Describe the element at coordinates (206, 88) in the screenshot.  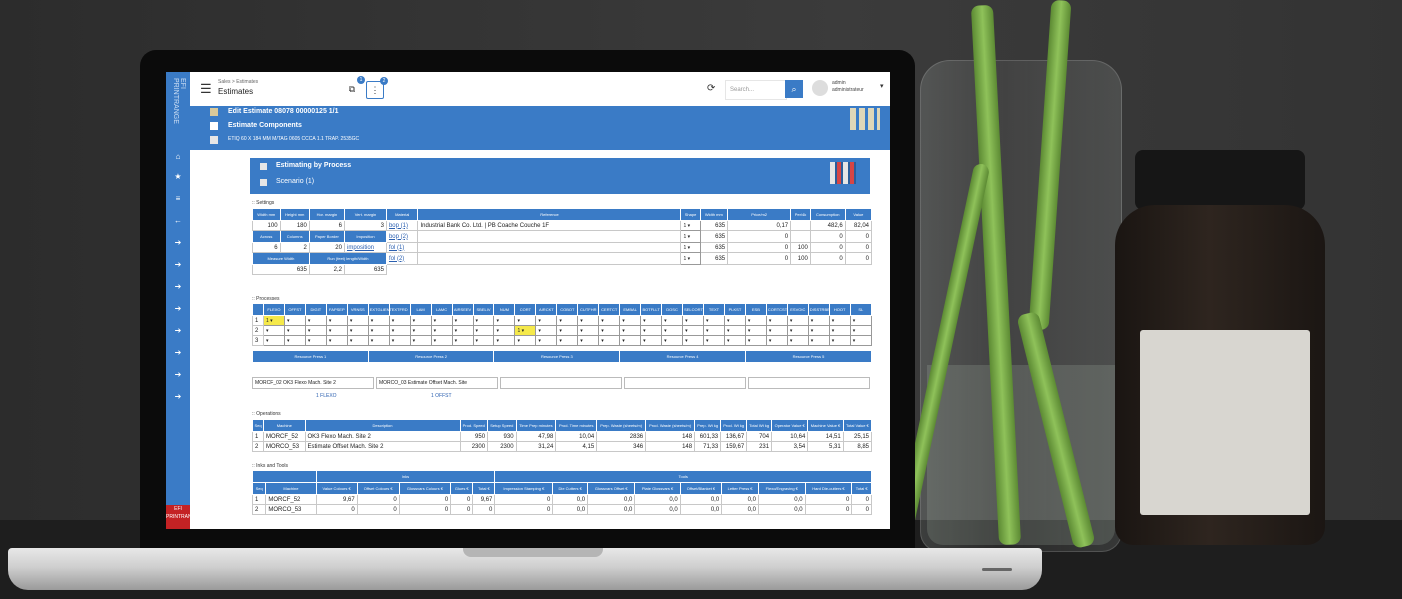
I see `menu-icon: ☰` at that location.